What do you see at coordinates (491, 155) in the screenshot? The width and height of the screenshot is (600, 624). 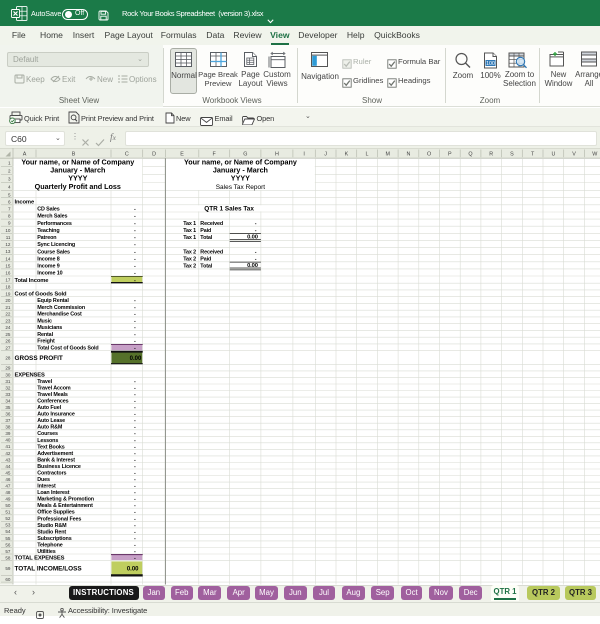 I see `svg-text: R` at bounding box center [491, 155].